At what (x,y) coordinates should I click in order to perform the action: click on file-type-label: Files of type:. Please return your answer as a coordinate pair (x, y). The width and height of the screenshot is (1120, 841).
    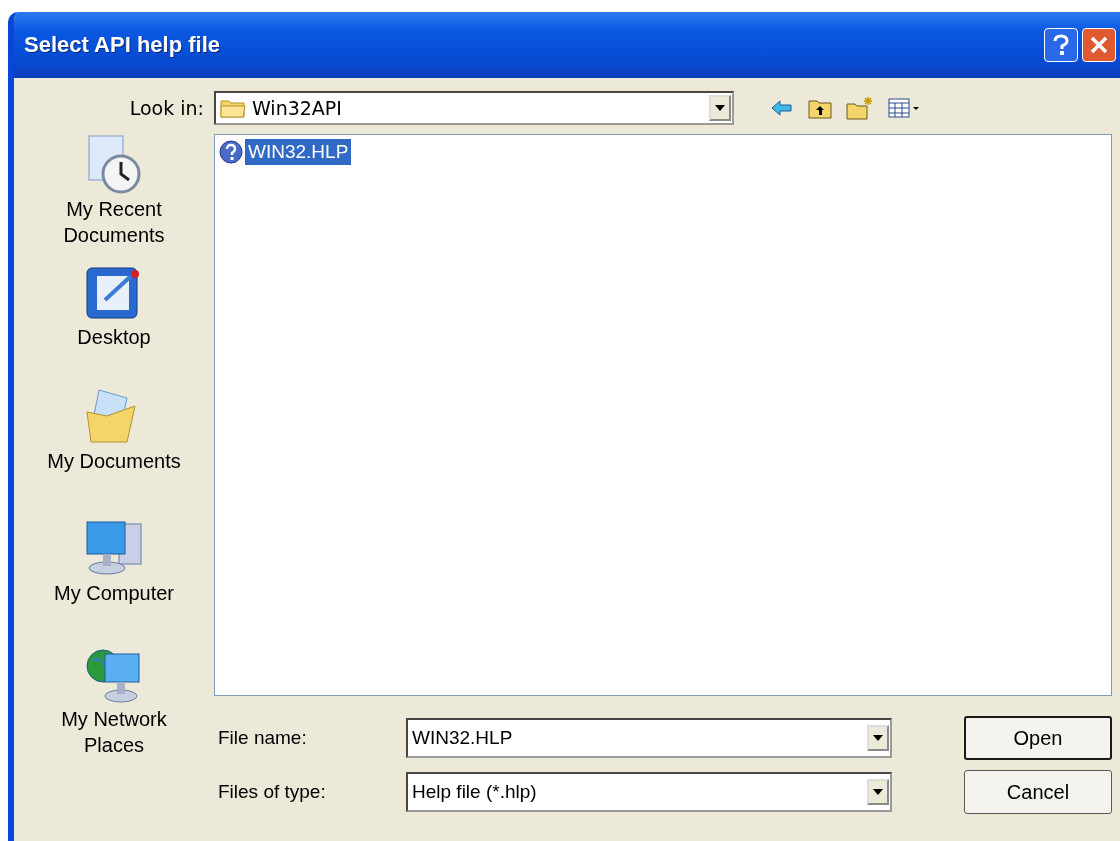
    Looking at the image, I should click on (272, 792).